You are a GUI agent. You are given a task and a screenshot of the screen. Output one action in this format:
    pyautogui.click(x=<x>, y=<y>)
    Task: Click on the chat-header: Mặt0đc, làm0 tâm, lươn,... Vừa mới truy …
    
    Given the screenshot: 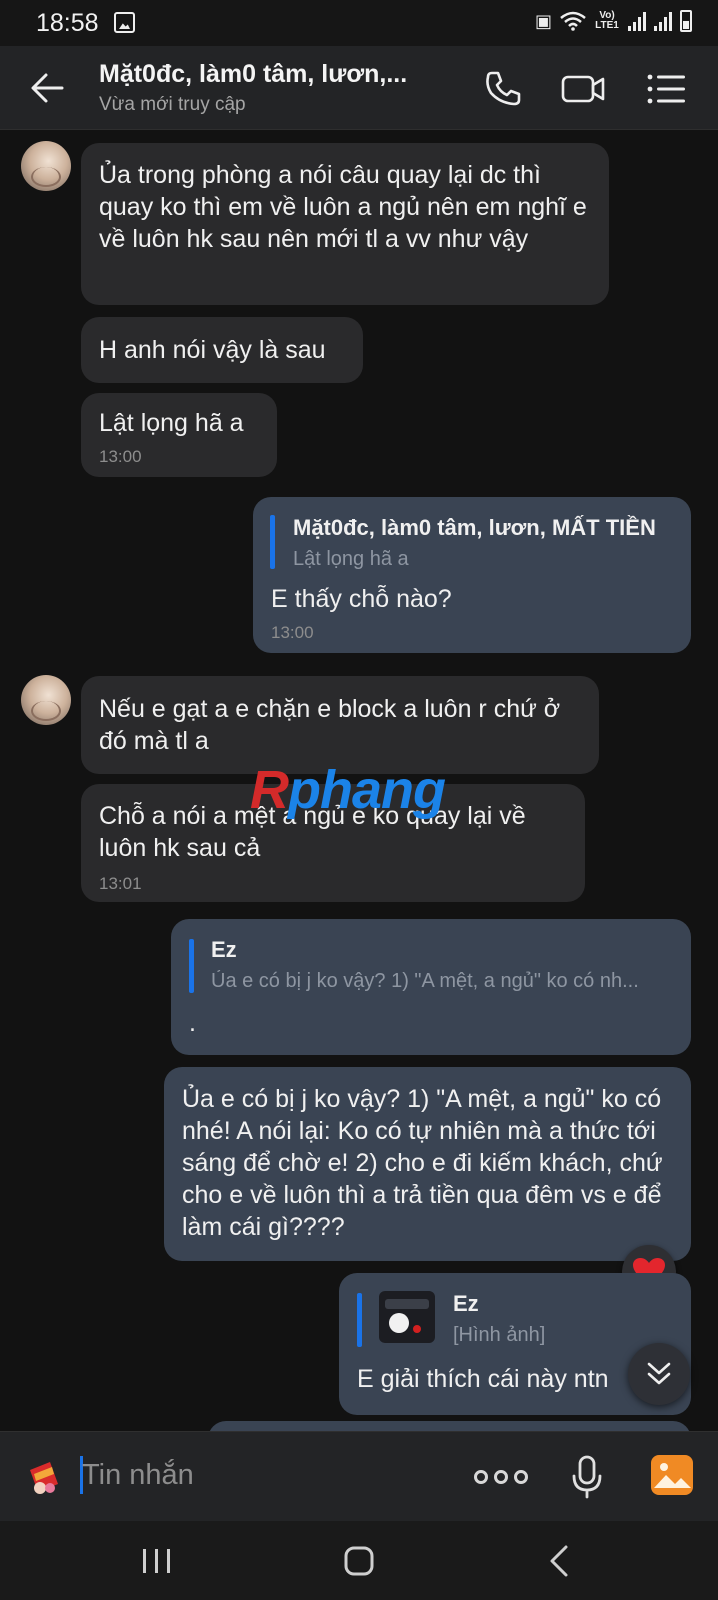 What is the action you would take?
    pyautogui.click(x=359, y=88)
    